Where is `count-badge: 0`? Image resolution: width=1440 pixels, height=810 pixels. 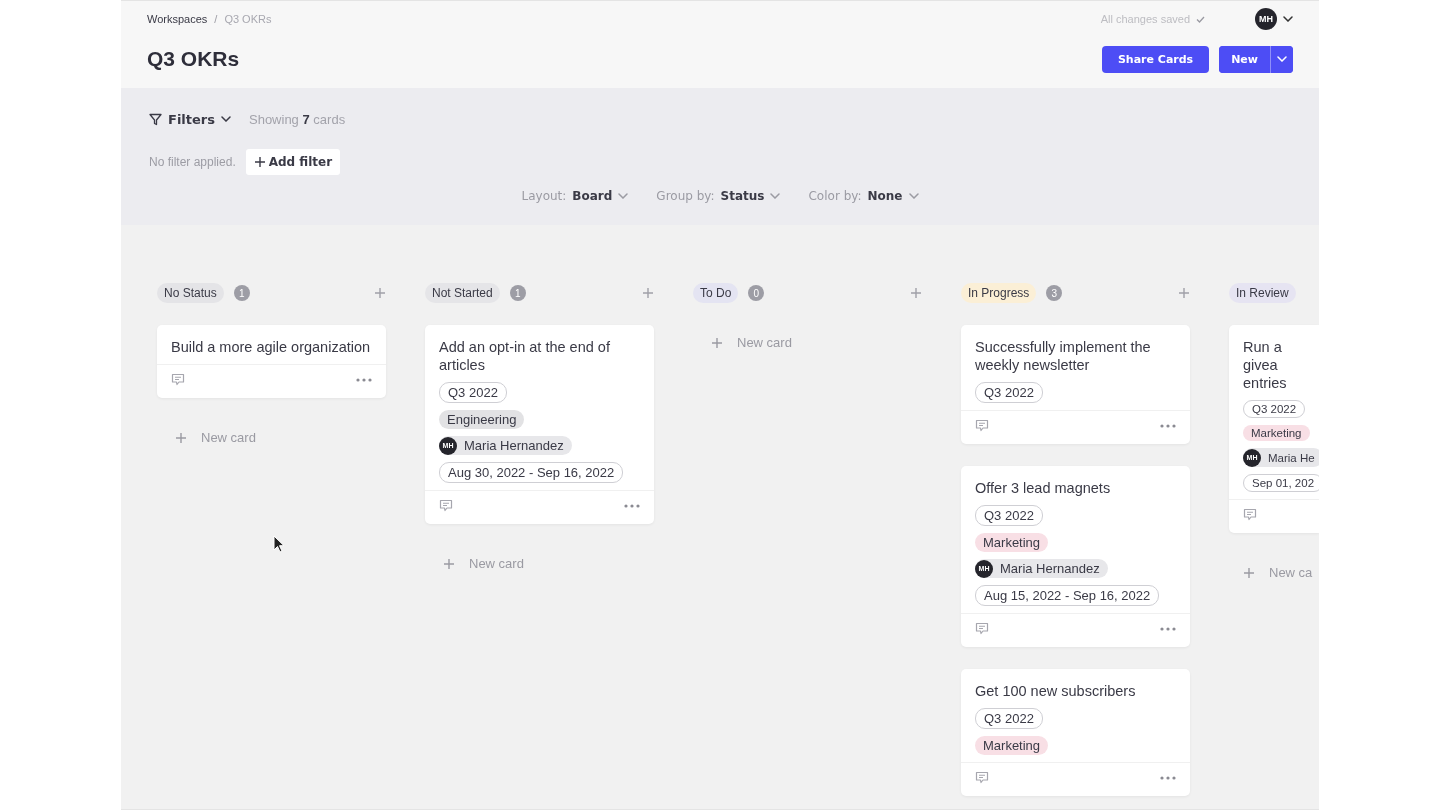 count-badge: 0 is located at coordinates (756, 293).